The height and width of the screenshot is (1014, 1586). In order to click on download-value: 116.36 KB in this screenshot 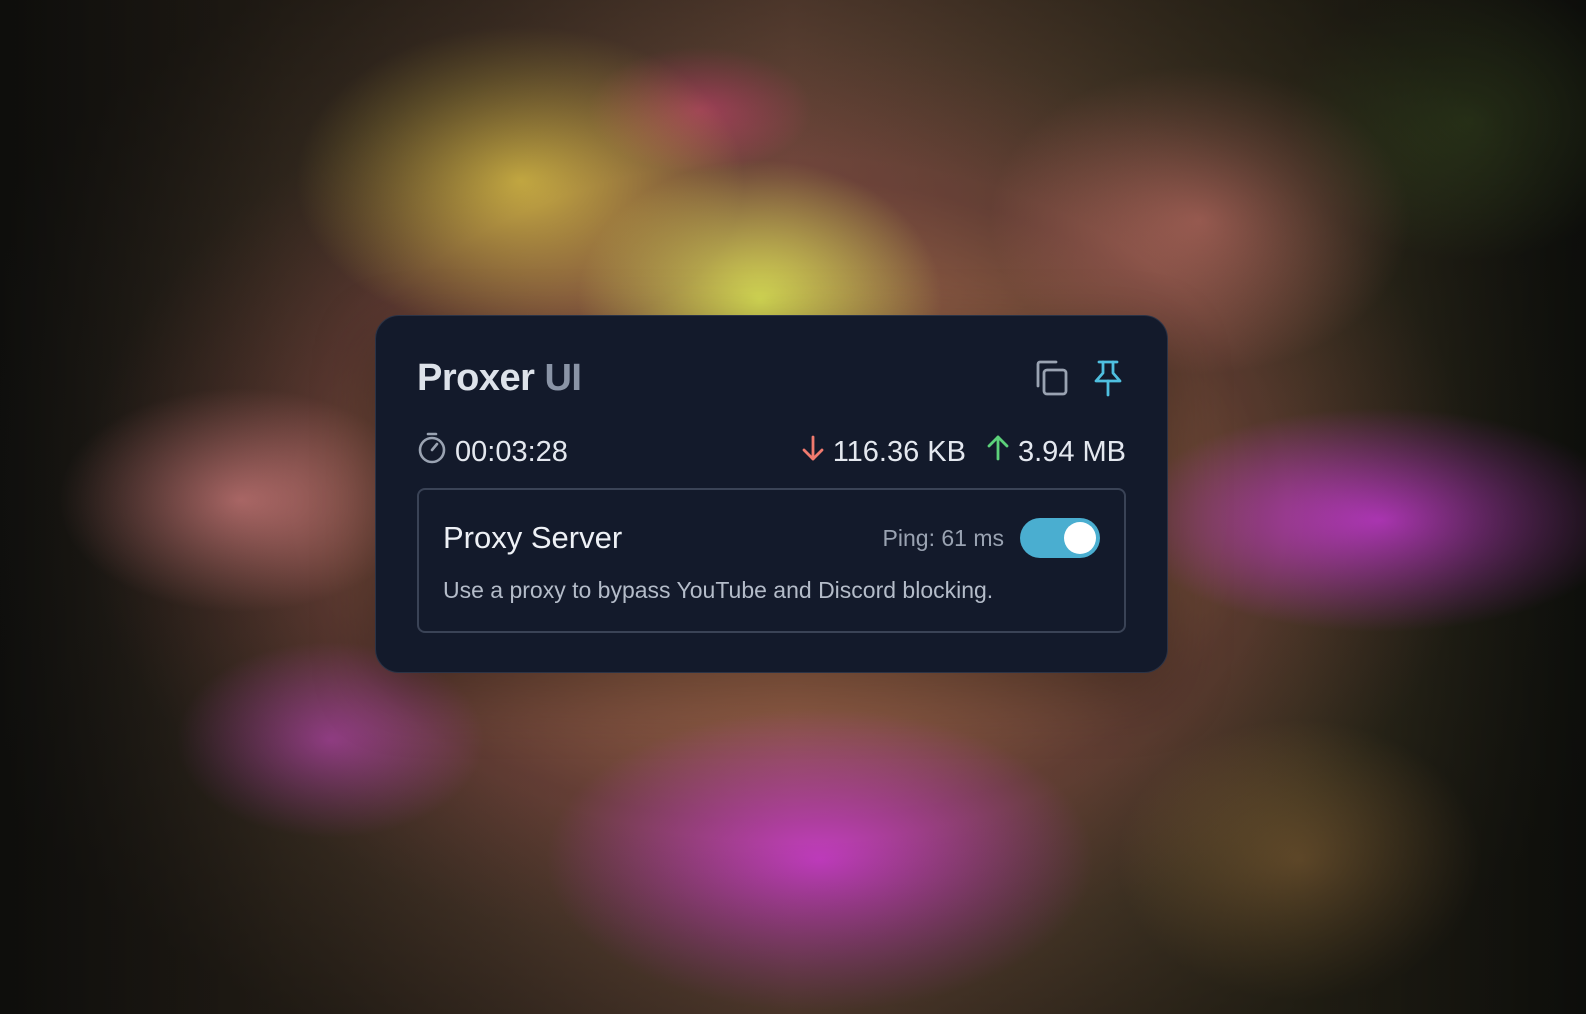, I will do `click(899, 451)`.